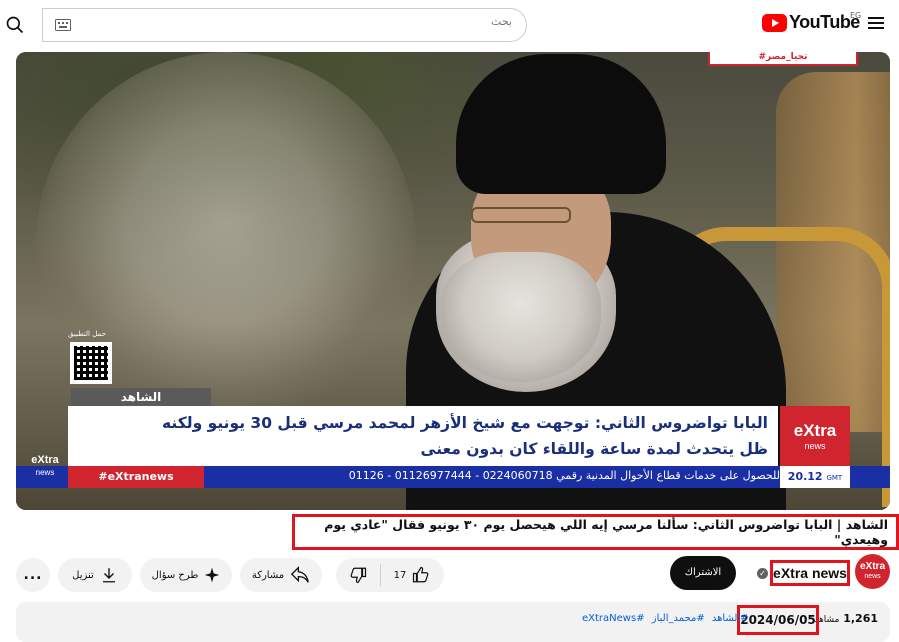  What do you see at coordinates (95, 575) in the screenshot?
I see `download-button: تنزيل` at bounding box center [95, 575].